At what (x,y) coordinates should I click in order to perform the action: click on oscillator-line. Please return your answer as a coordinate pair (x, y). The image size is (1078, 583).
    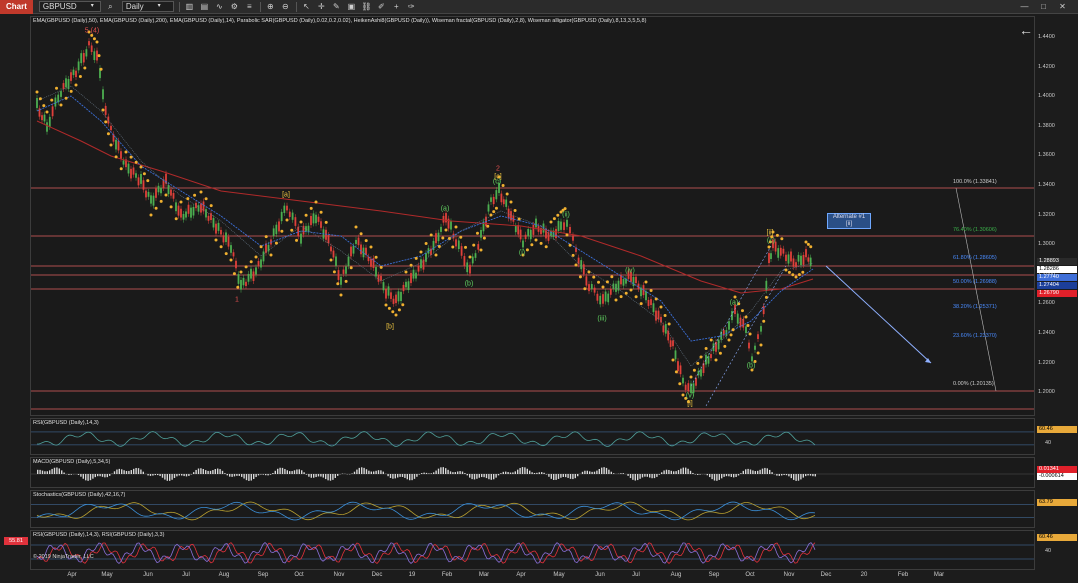
    Looking at the image, I should click on (426, 511).